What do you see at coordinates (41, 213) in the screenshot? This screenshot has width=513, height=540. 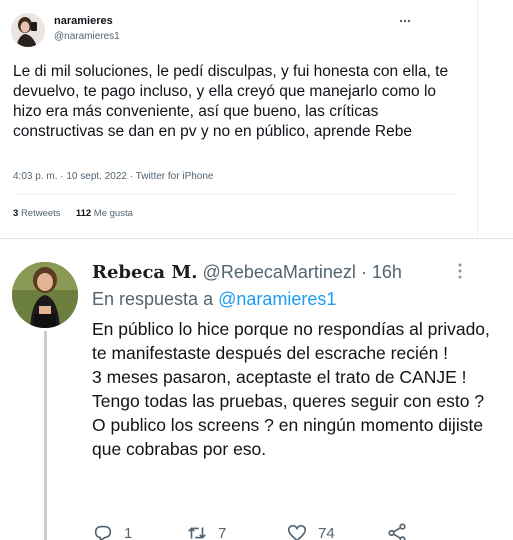 I see `retweets-label: Retweets` at bounding box center [41, 213].